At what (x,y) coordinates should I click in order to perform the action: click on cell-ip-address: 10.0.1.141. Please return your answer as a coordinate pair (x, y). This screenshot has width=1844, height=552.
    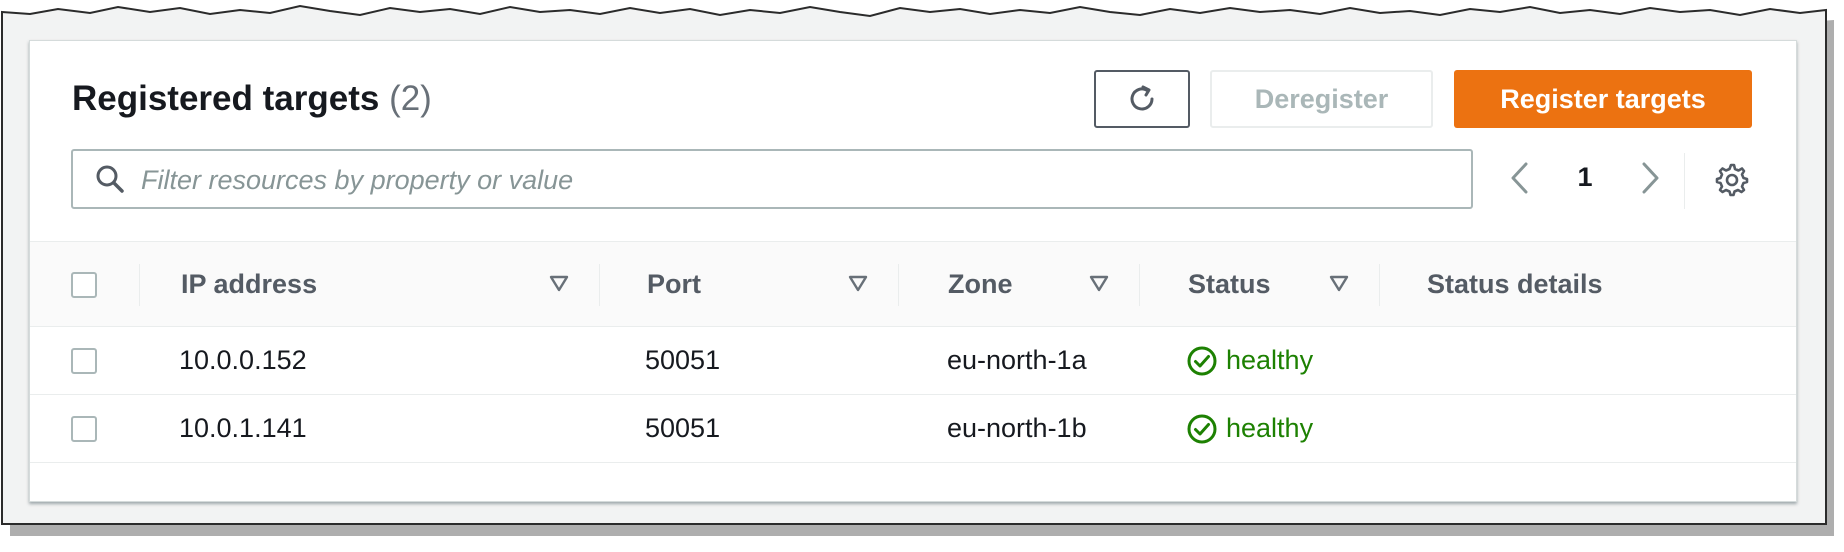
    Looking at the image, I should click on (243, 428).